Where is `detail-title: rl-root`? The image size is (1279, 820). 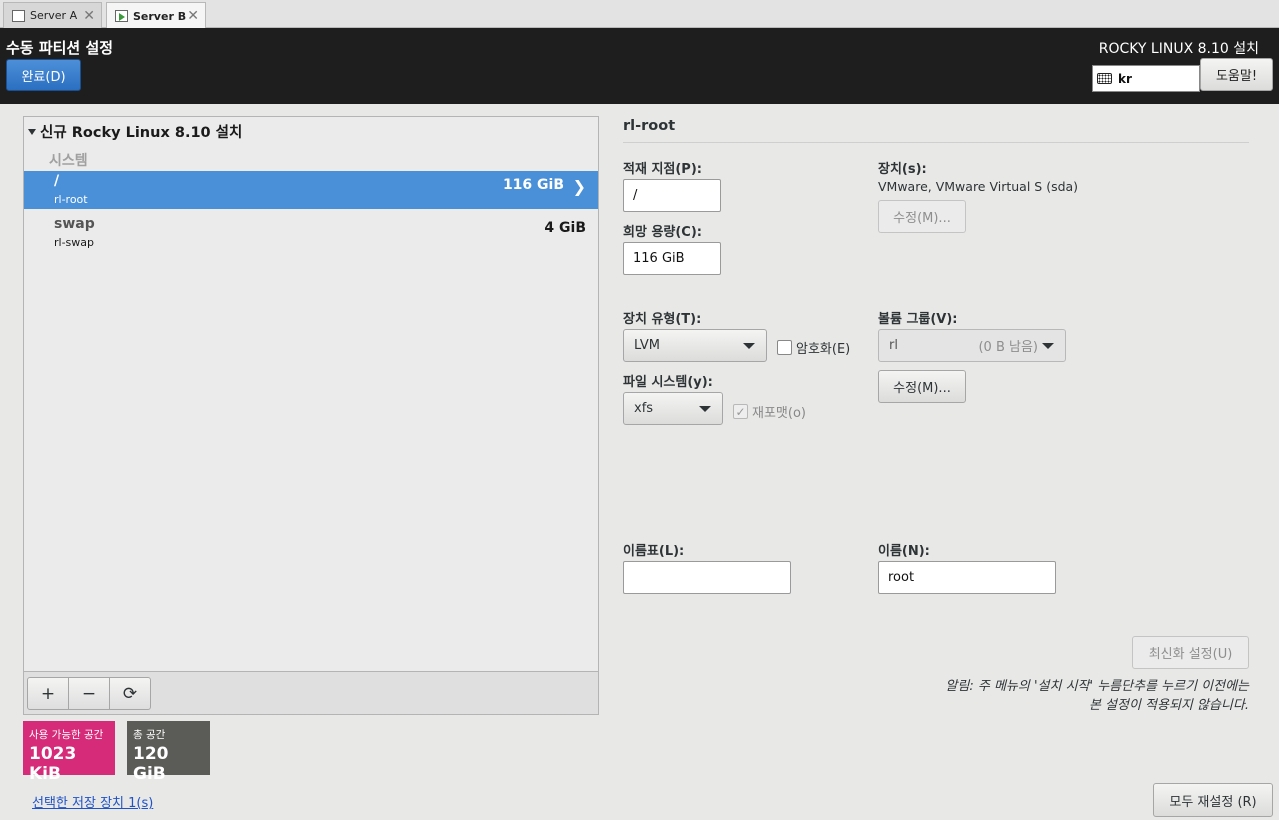
detail-title: rl-root is located at coordinates (649, 126).